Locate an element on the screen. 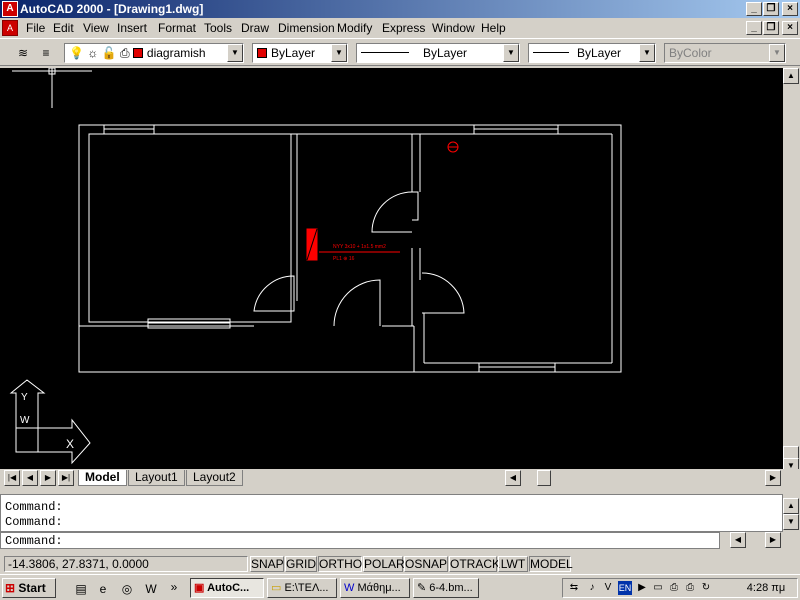 Image resolution: width=800 pixels, height=600 pixels. printer-icon: ⎙ is located at coordinates (674, 588).